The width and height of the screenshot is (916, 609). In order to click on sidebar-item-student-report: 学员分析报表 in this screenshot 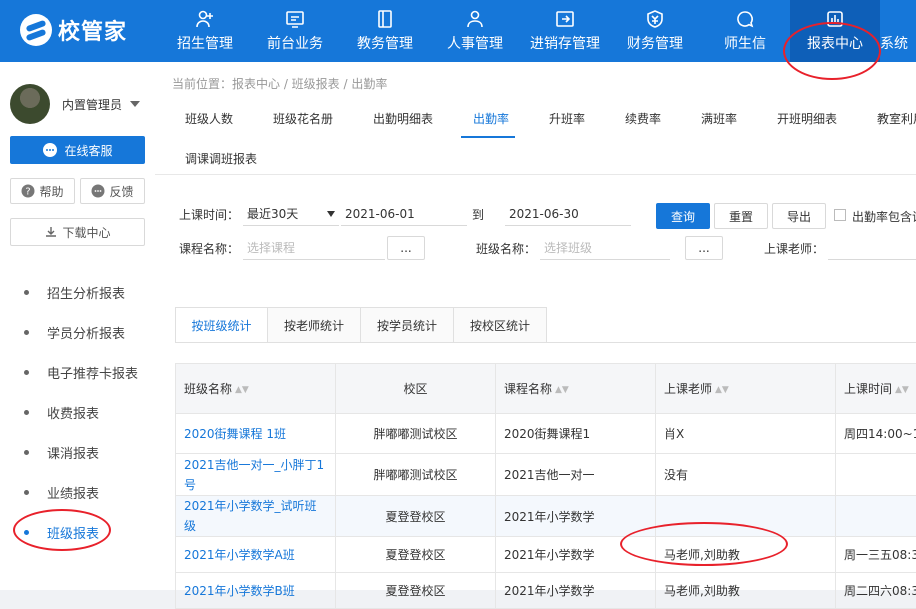, I will do `click(77, 332)`.